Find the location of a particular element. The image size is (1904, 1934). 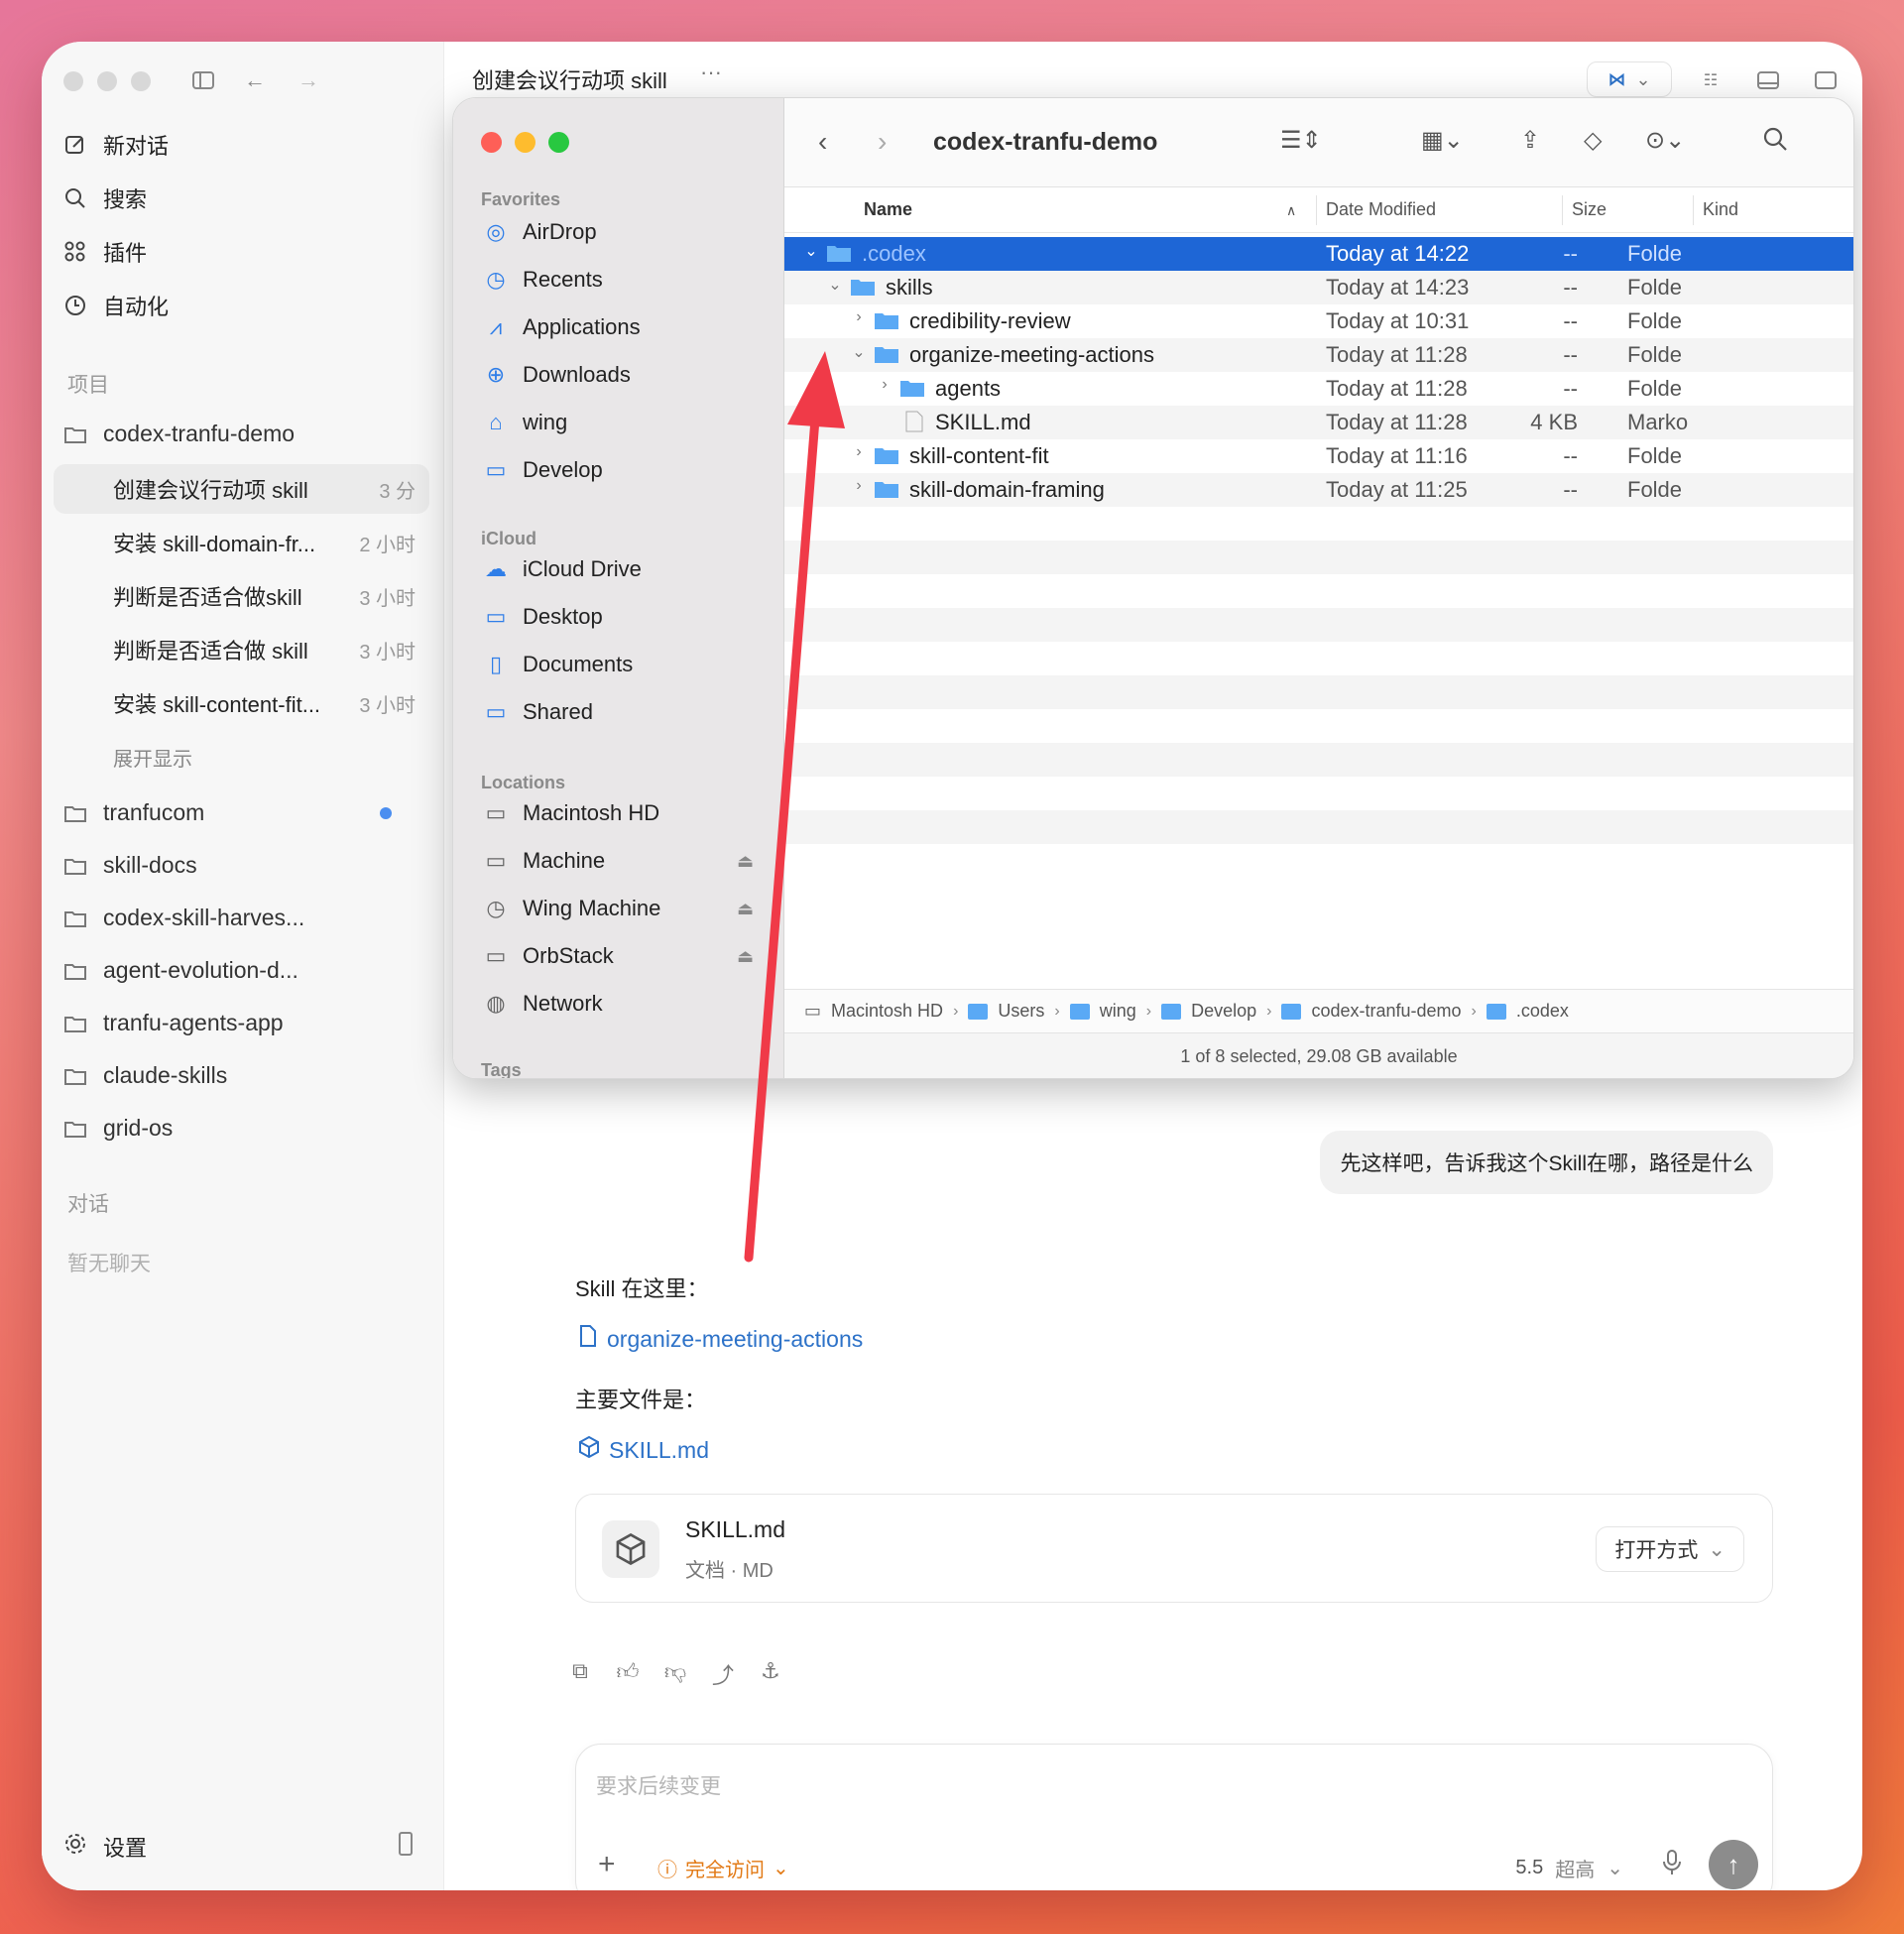

composer: 要求后续变更 + ⓘ 完全访问 ⌄ 5.5 超高 ⌄ ↑ is located at coordinates (1174, 1817).